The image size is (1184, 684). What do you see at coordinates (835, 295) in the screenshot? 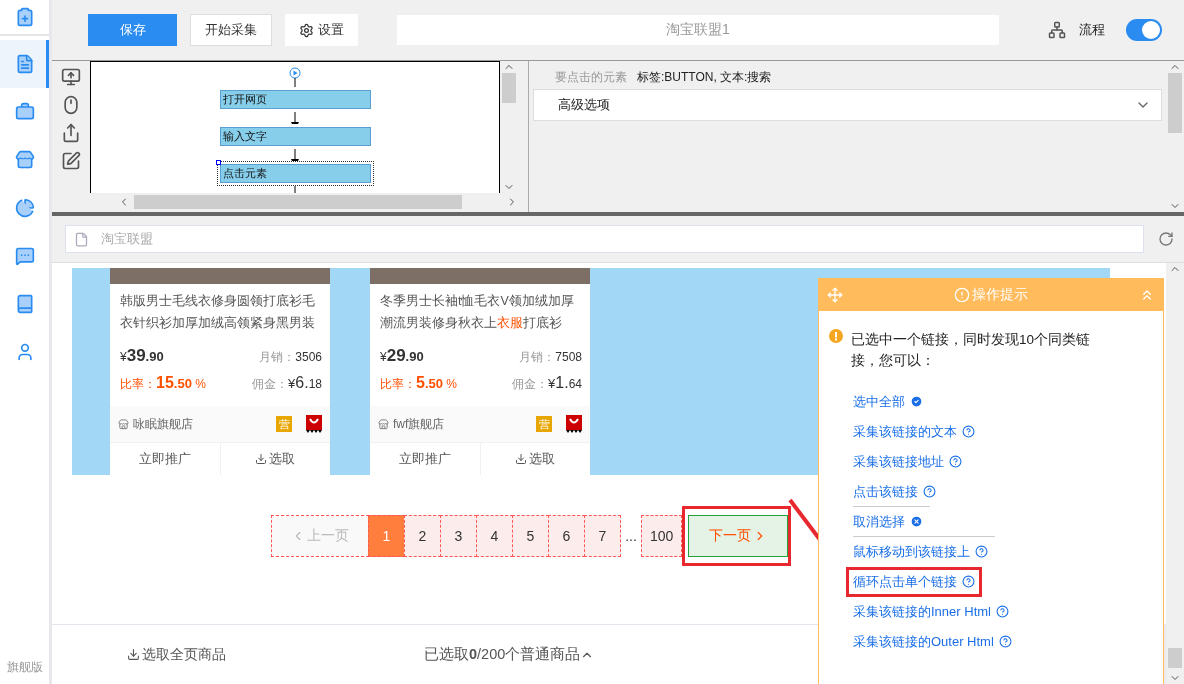
I see `move-icon` at bounding box center [835, 295].